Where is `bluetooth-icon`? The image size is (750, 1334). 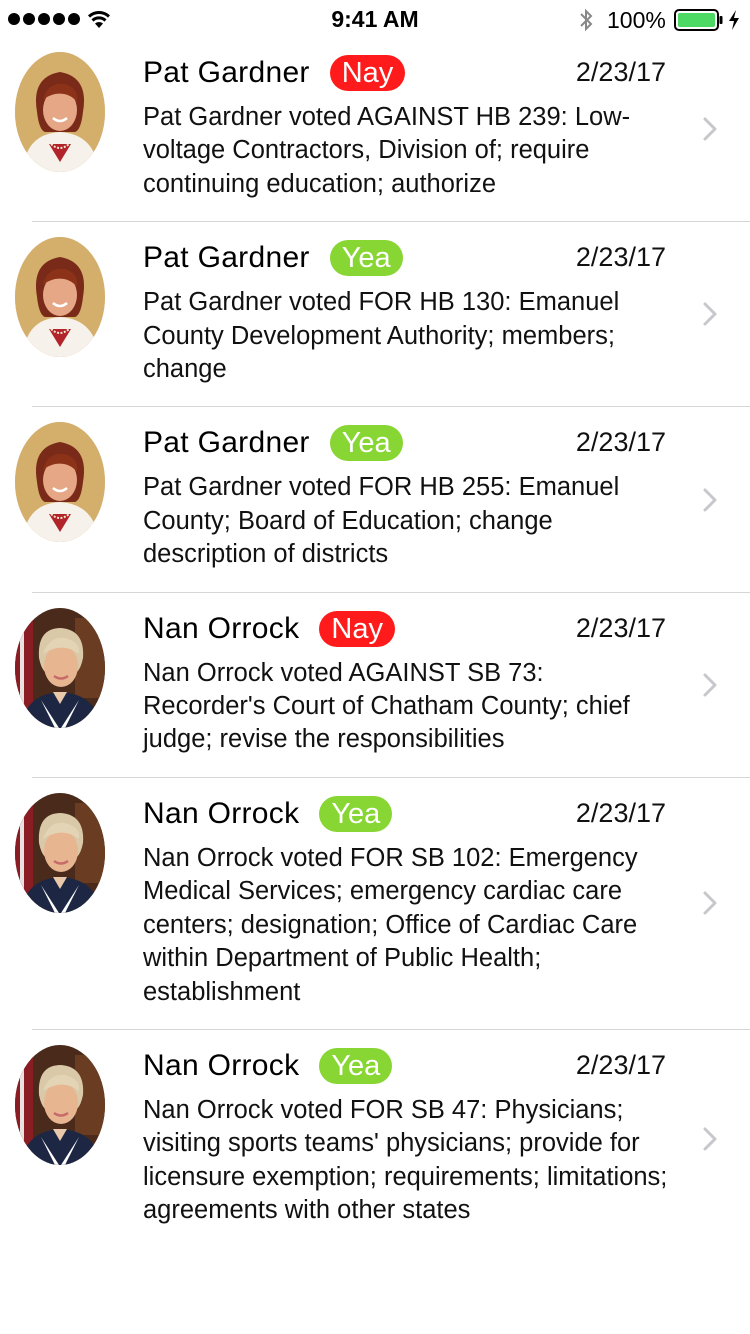 bluetooth-icon is located at coordinates (586, 20).